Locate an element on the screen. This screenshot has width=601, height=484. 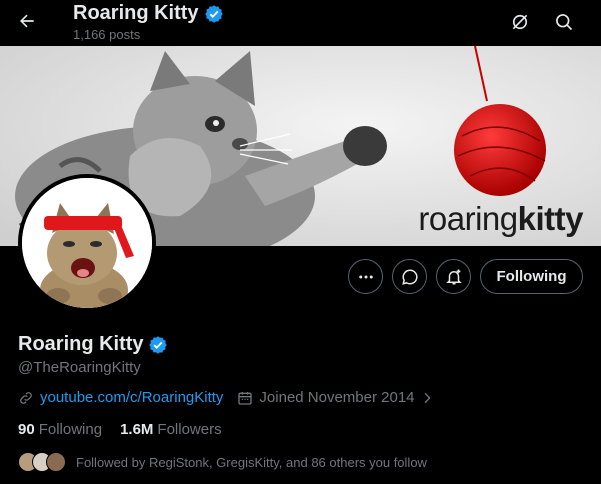
profile-display-name-wrap: Roaring Kitty is located at coordinates (93, 344).